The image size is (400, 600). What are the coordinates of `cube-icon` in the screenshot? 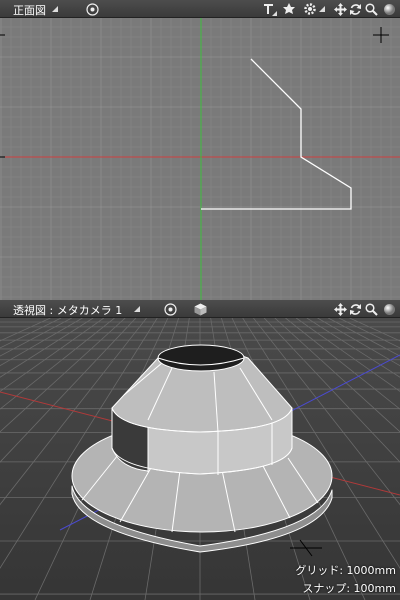 It's located at (200, 309).